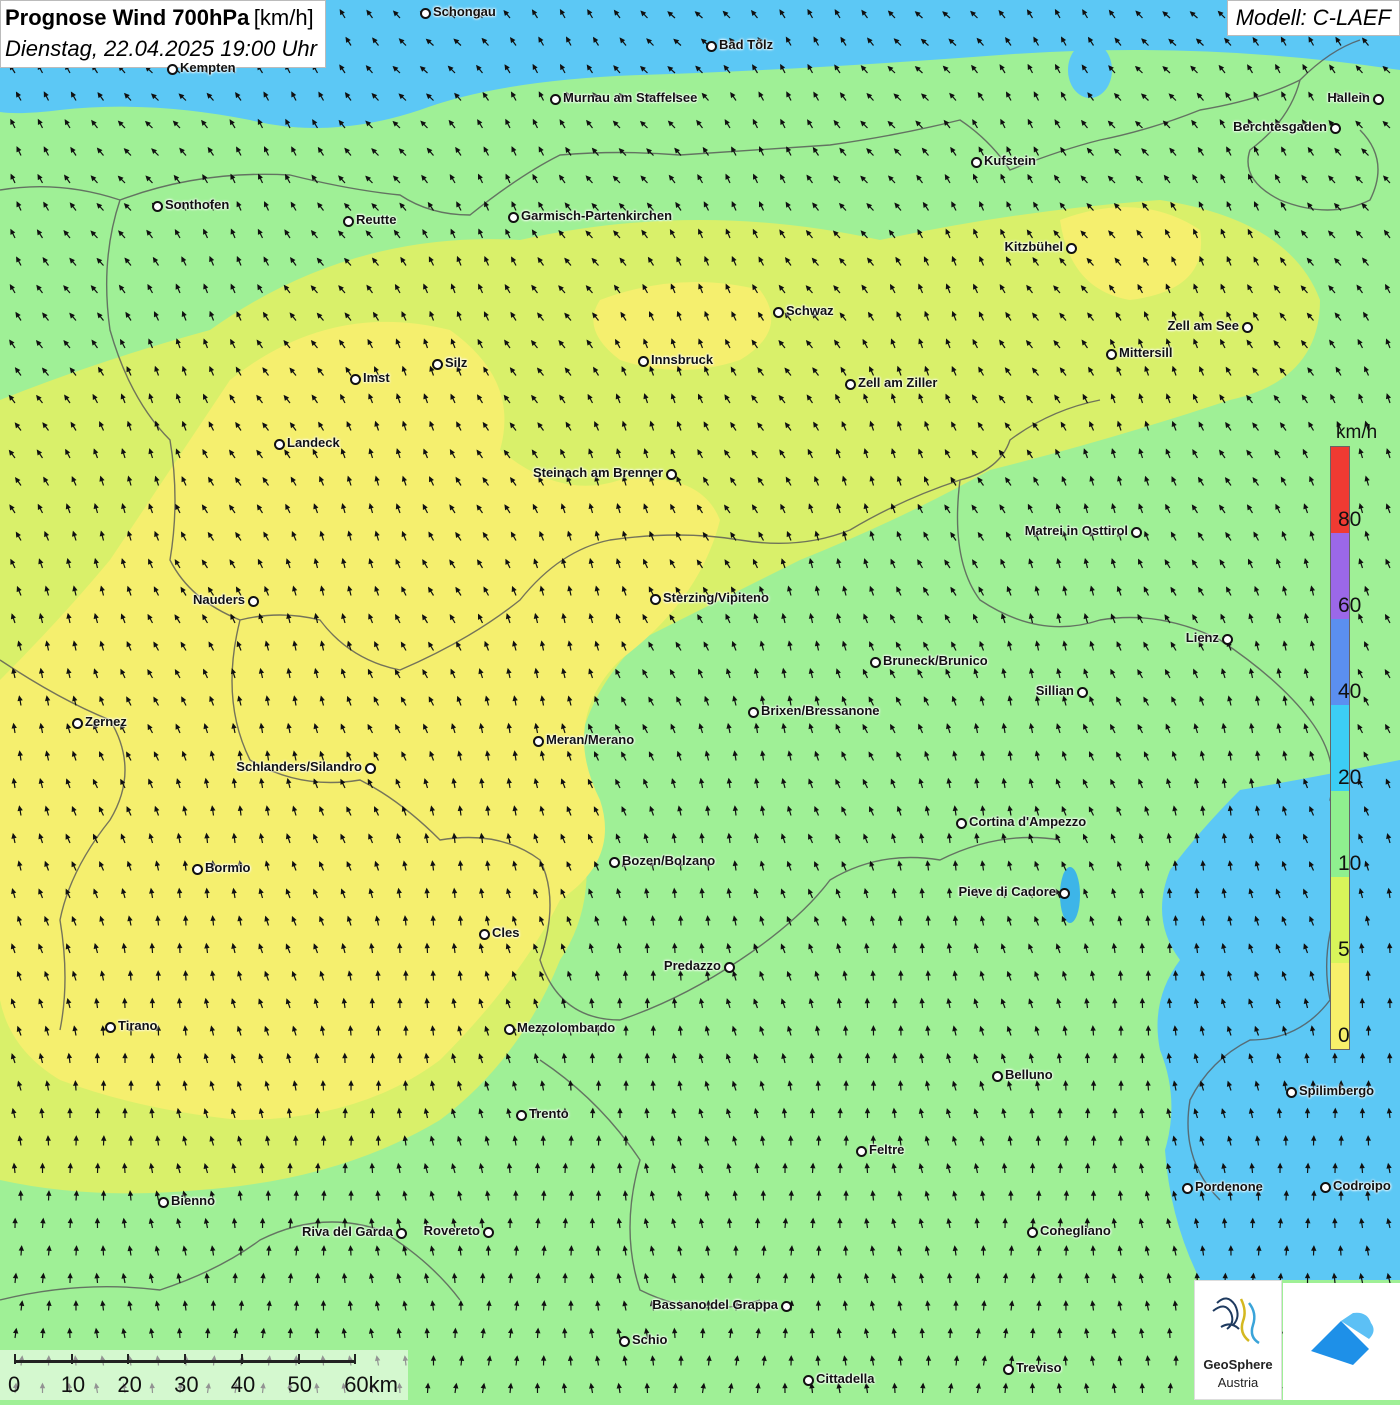 The height and width of the screenshot is (1405, 1400). What do you see at coordinates (1090, 70) in the screenshot?
I see `lake` at bounding box center [1090, 70].